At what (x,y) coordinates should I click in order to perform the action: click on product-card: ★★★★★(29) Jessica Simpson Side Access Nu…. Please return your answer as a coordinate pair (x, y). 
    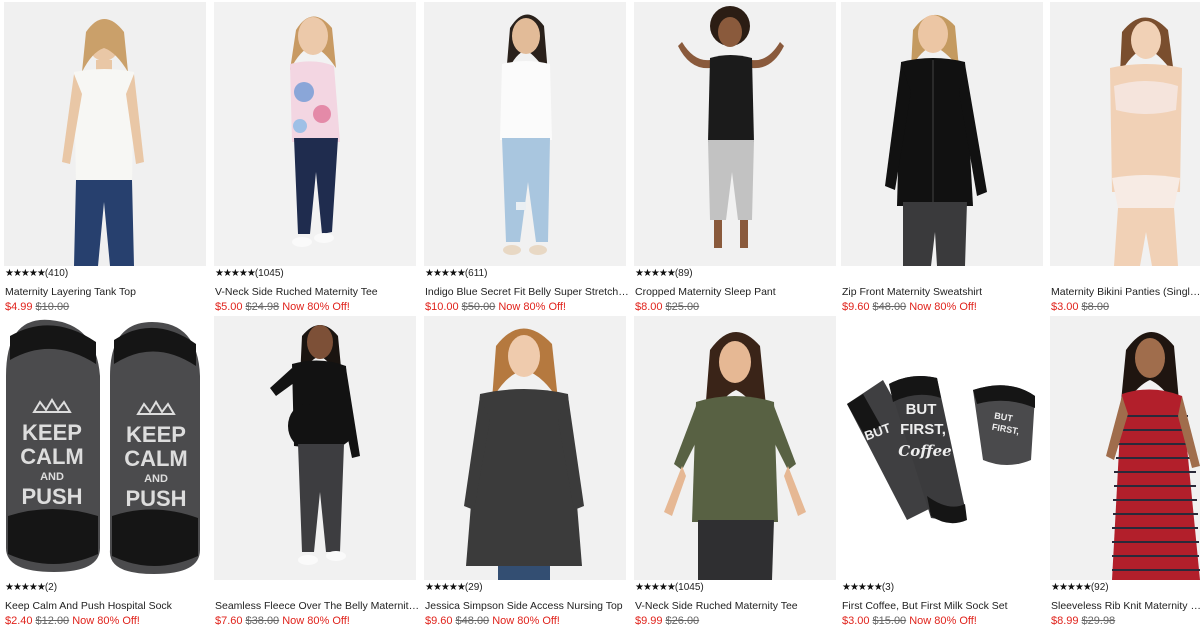
    Looking at the image, I should click on (525, 473).